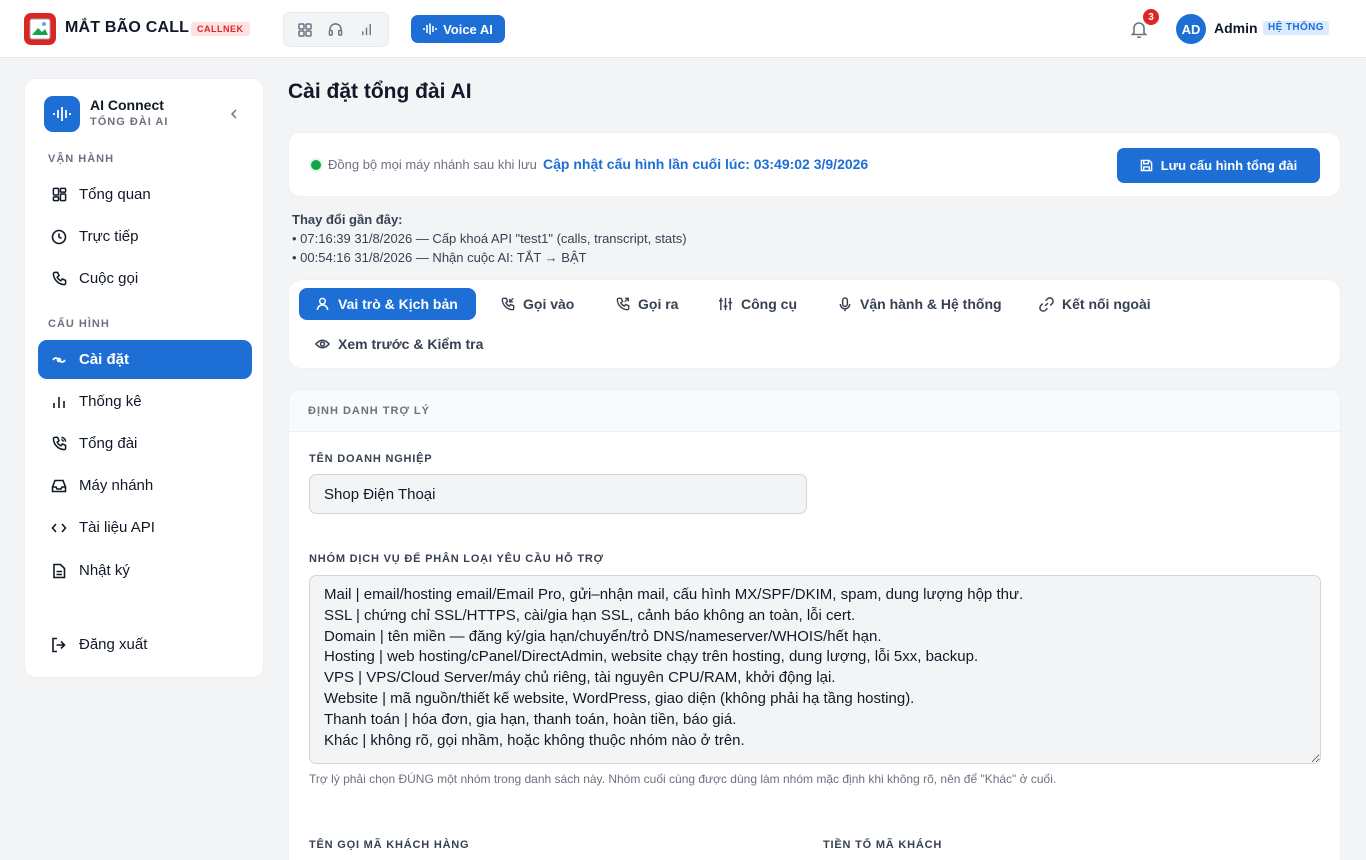  I want to click on user-icon, so click(322, 304).